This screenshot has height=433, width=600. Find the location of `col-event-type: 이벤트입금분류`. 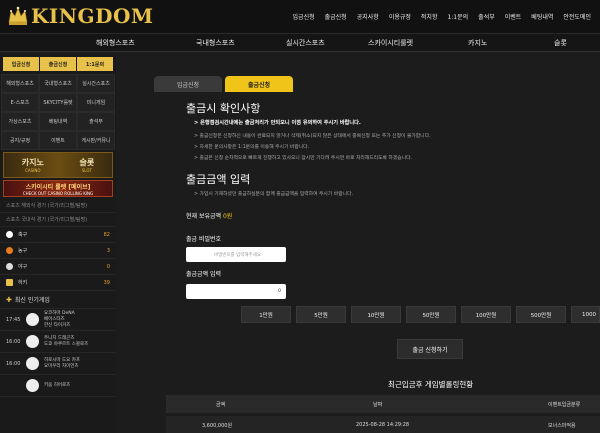

col-event-type: 이벤트입금분류 is located at coordinates (564, 404).